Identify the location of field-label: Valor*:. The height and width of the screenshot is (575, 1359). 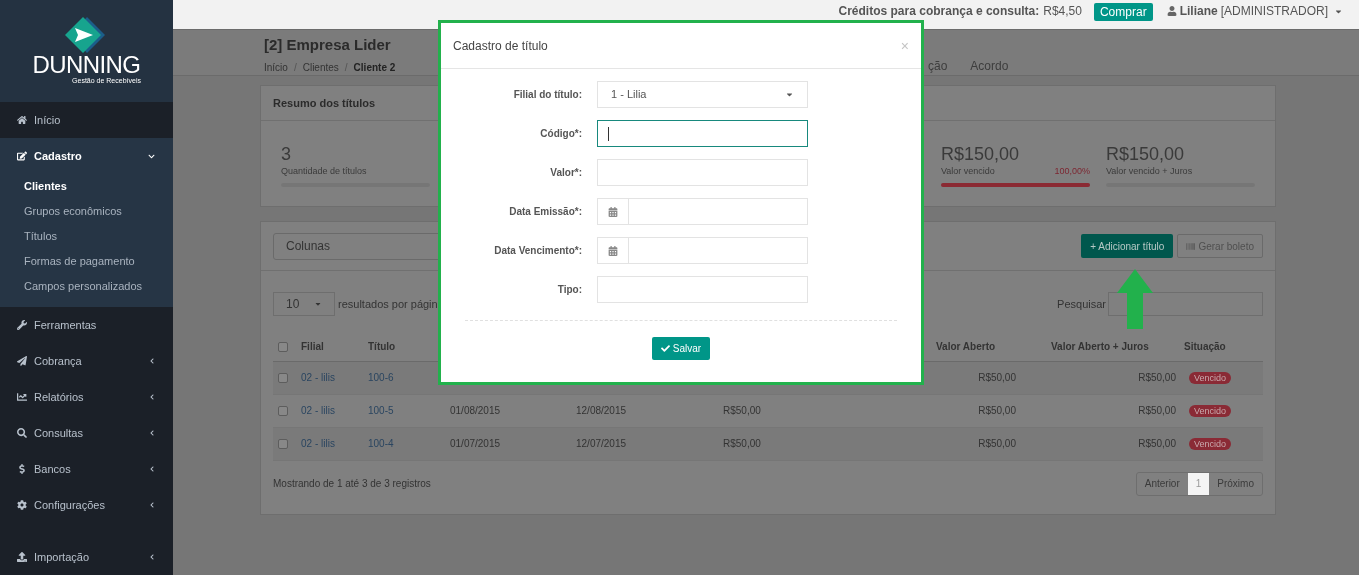
(566, 173).